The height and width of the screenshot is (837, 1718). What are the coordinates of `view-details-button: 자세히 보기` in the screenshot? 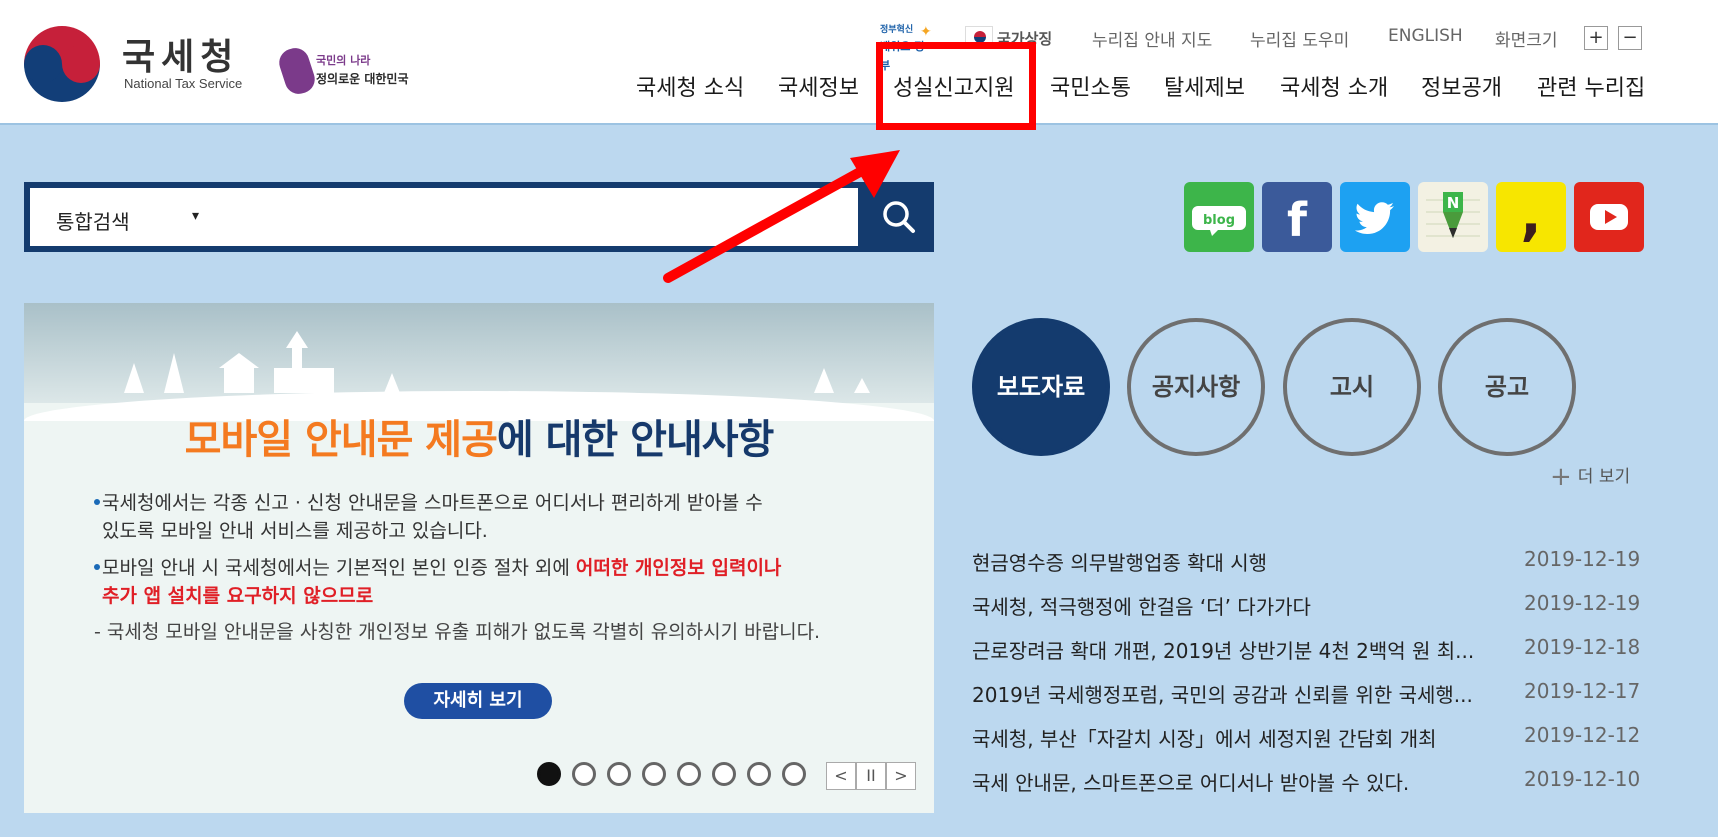 It's located at (478, 701).